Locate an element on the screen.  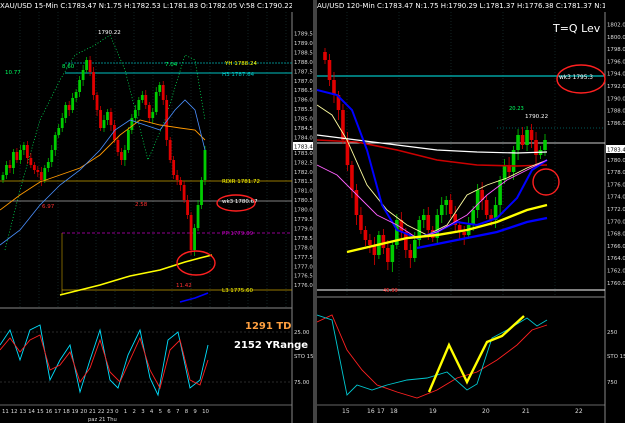
oscillator-tick: 25.00 is located at coordinates (302, 333).